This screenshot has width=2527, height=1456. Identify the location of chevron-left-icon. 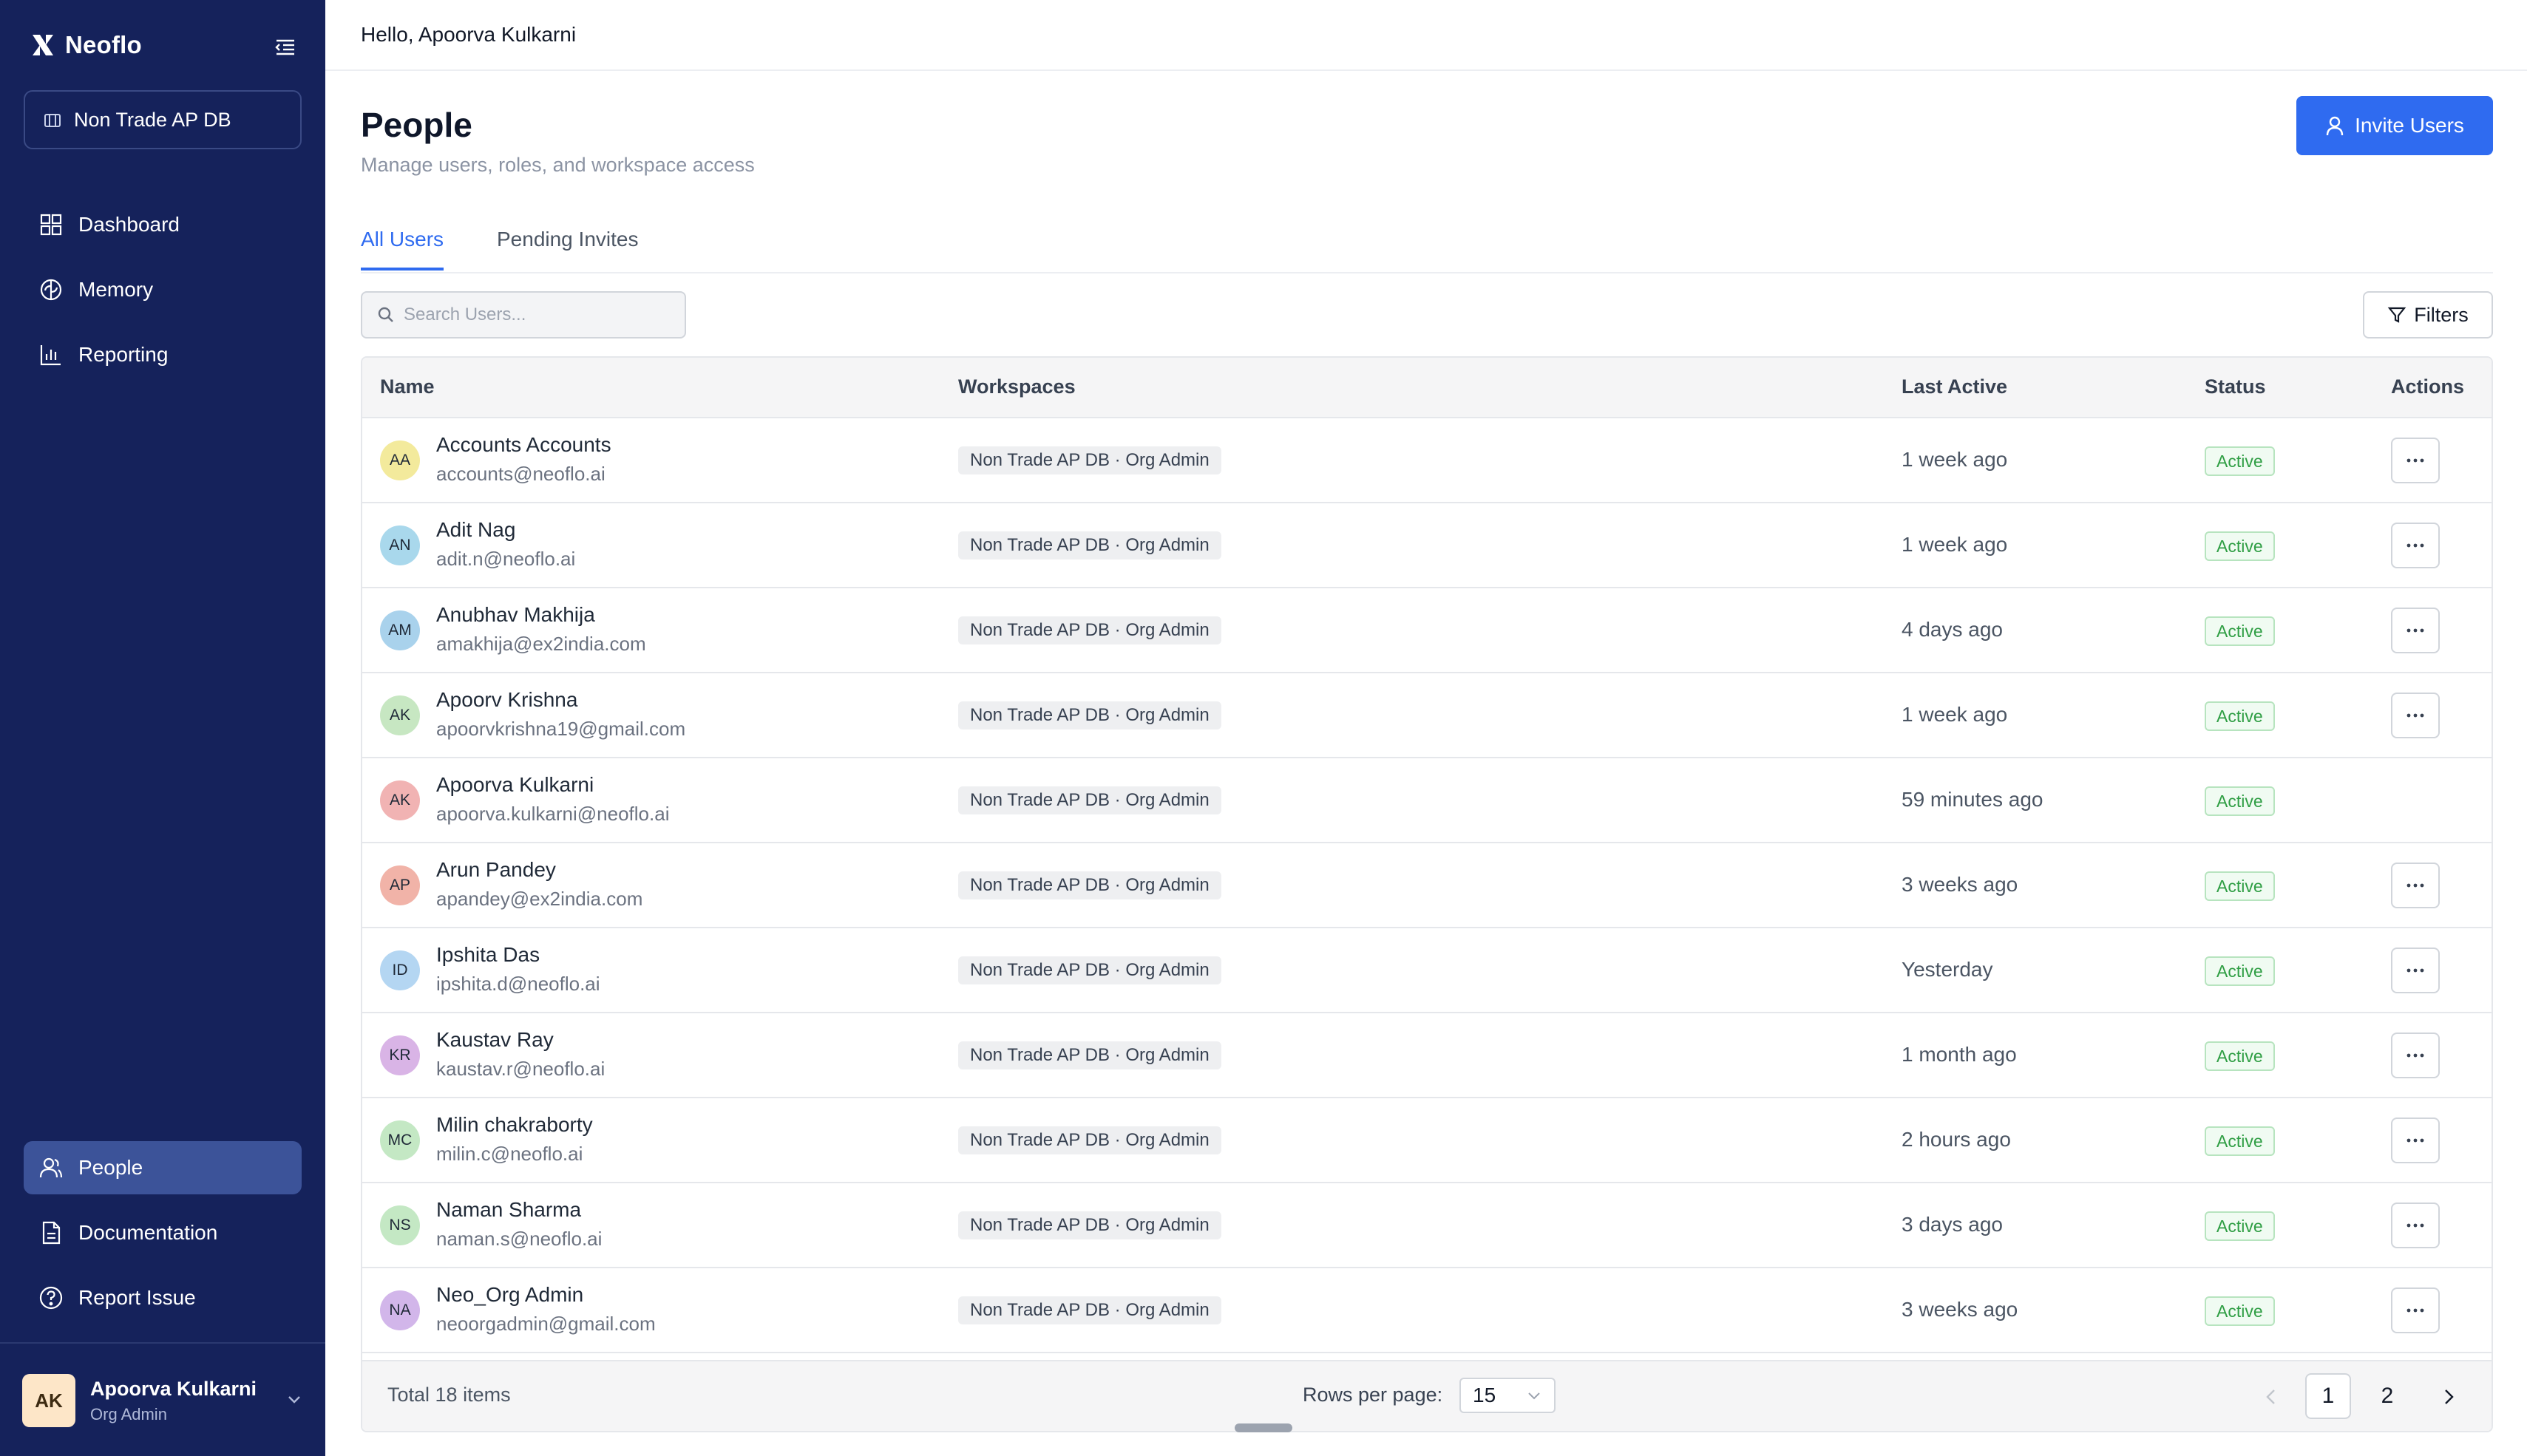
(2270, 1396).